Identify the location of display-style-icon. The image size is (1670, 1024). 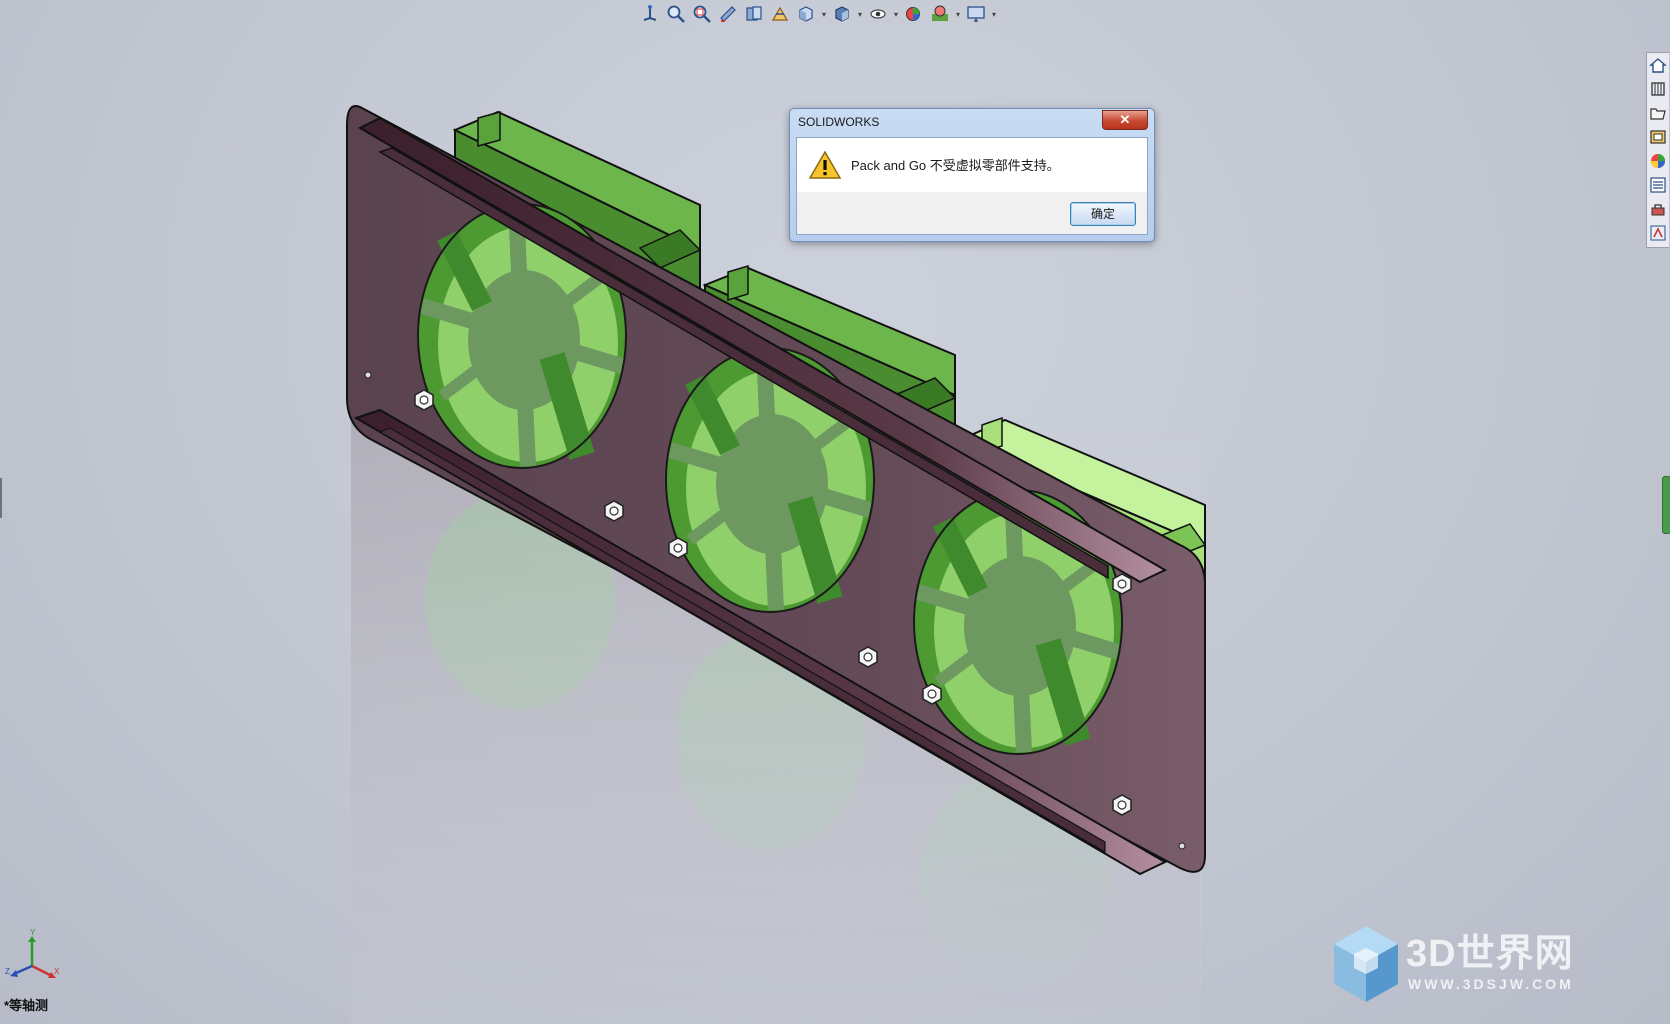
(842, 14).